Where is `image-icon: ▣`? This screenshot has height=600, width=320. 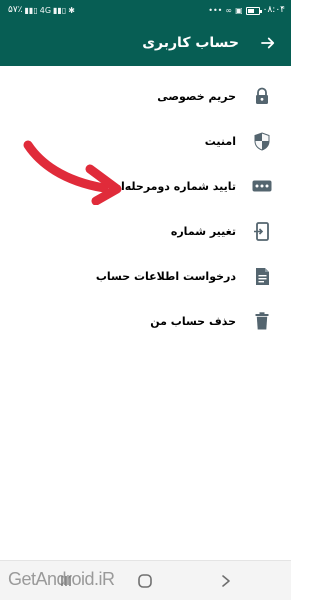 image-icon: ▣ is located at coordinates (239, 10).